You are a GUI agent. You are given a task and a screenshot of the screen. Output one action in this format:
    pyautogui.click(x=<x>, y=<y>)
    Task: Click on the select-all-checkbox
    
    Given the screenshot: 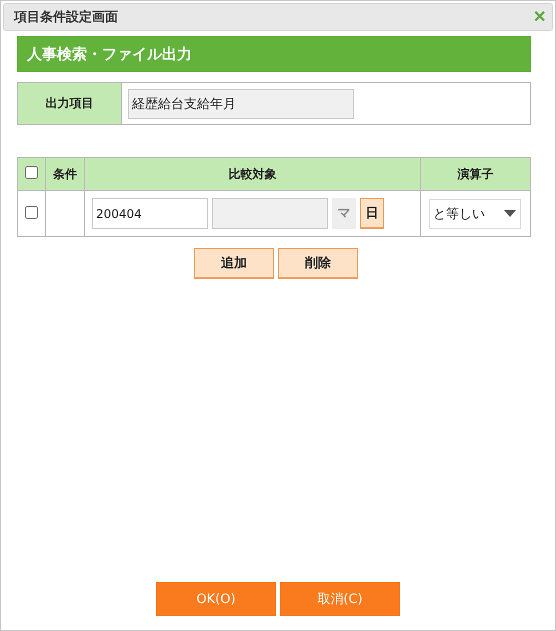 What is the action you would take?
    pyautogui.click(x=31, y=172)
    